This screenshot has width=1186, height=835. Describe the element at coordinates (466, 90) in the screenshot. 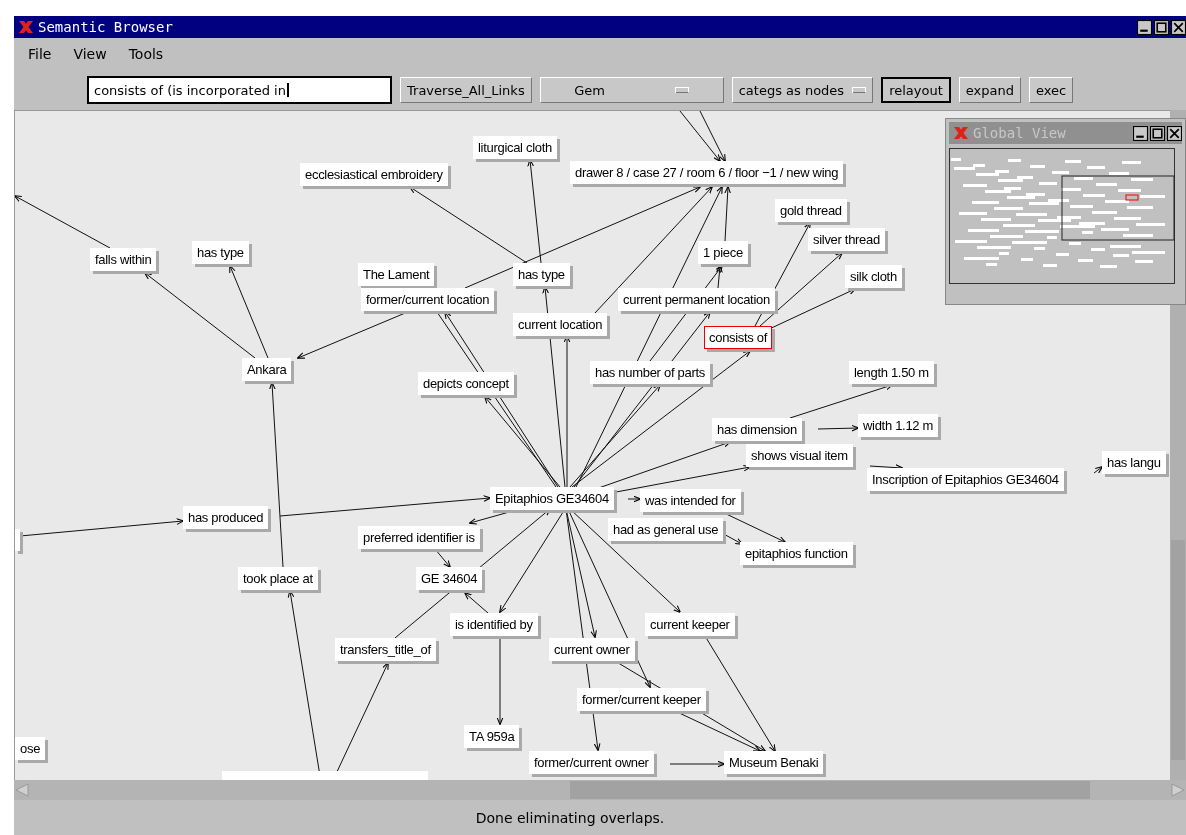

I see `toolbar-button: Traverse_All_Links` at that location.